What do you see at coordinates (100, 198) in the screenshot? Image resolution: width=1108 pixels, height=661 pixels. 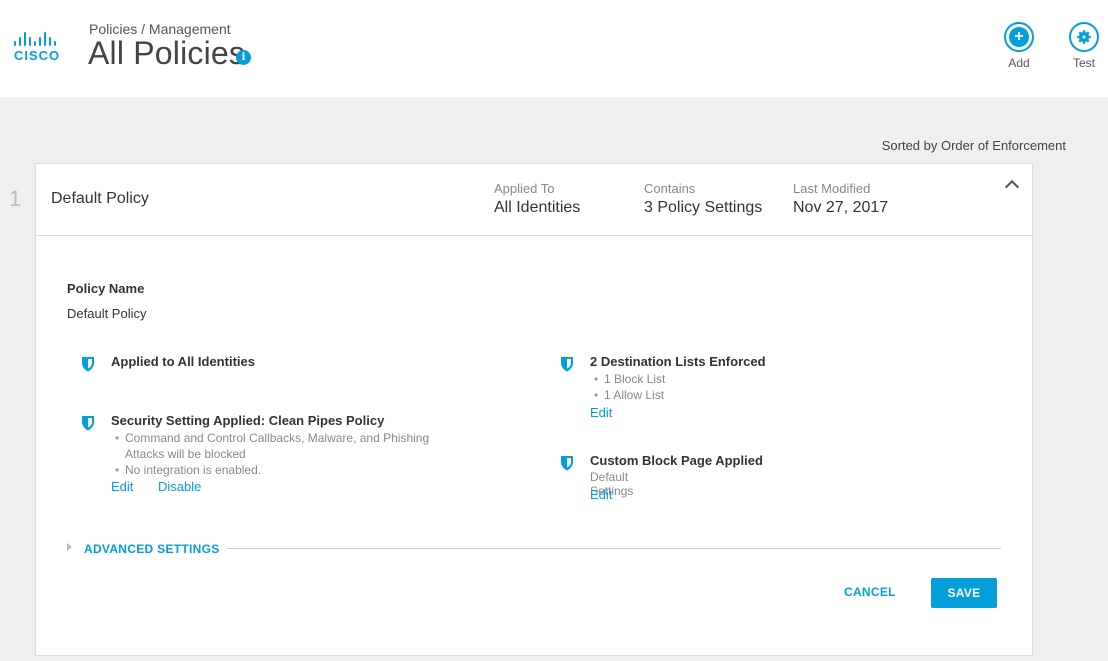 I see `policy-title: Default Policy` at bounding box center [100, 198].